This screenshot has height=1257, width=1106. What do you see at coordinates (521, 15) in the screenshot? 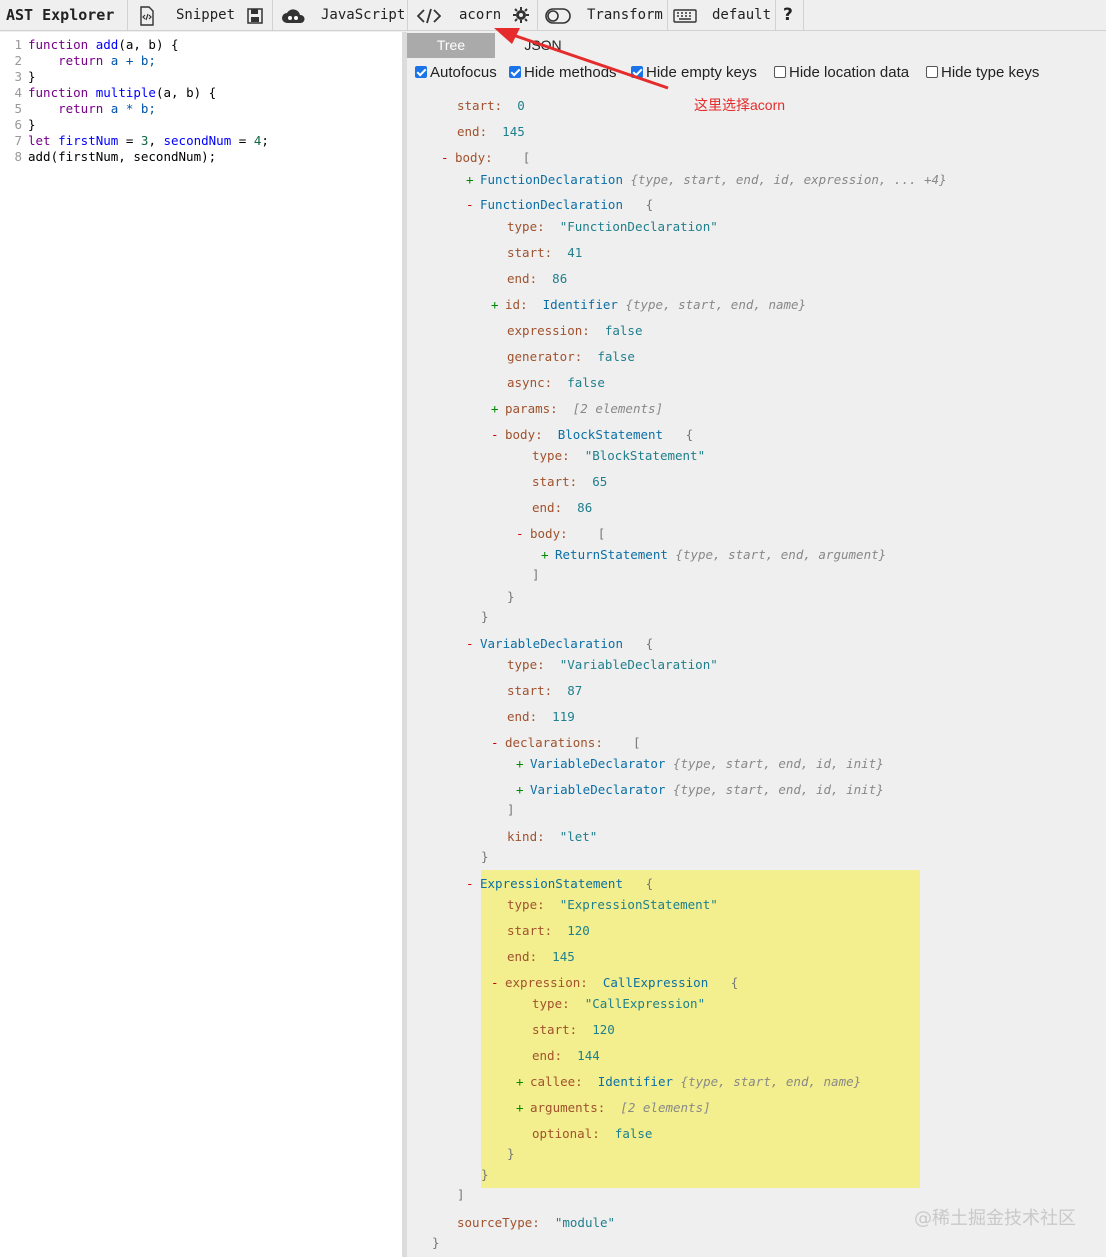
I see `gear-icon` at bounding box center [521, 15].